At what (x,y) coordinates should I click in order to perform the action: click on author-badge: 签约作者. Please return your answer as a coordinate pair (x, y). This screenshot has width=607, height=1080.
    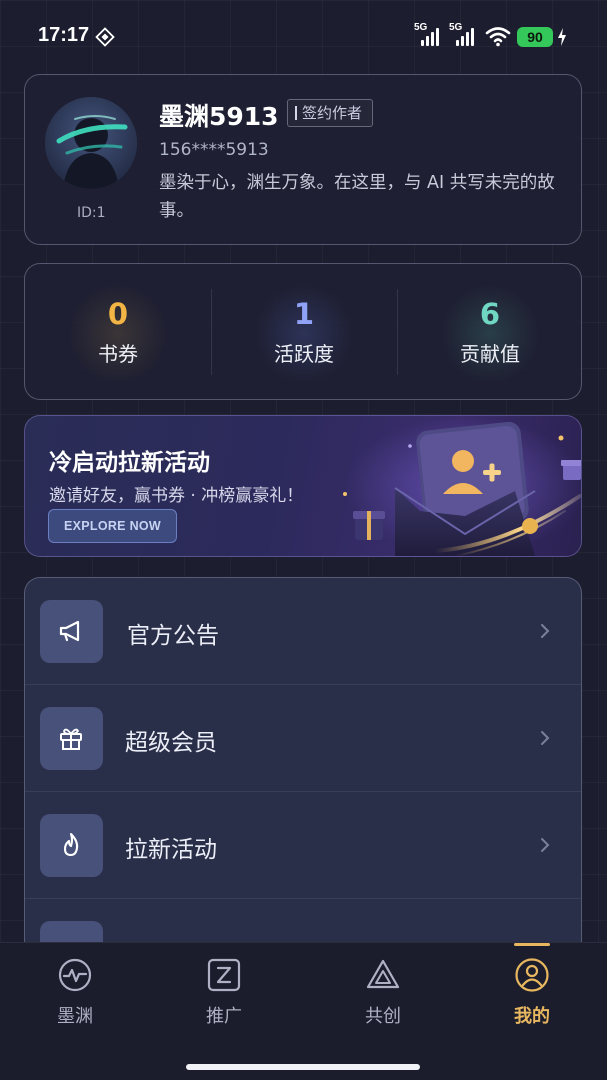
    Looking at the image, I should click on (330, 113).